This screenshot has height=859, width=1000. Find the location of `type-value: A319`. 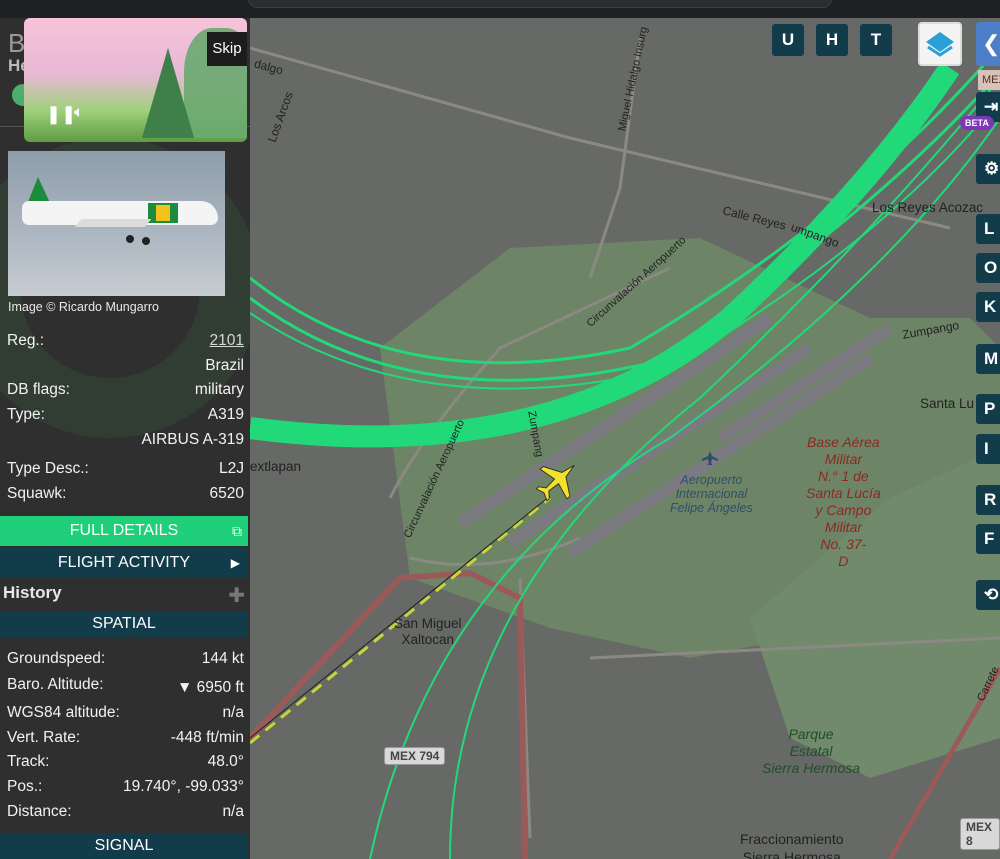

type-value: A319 is located at coordinates (225, 414).